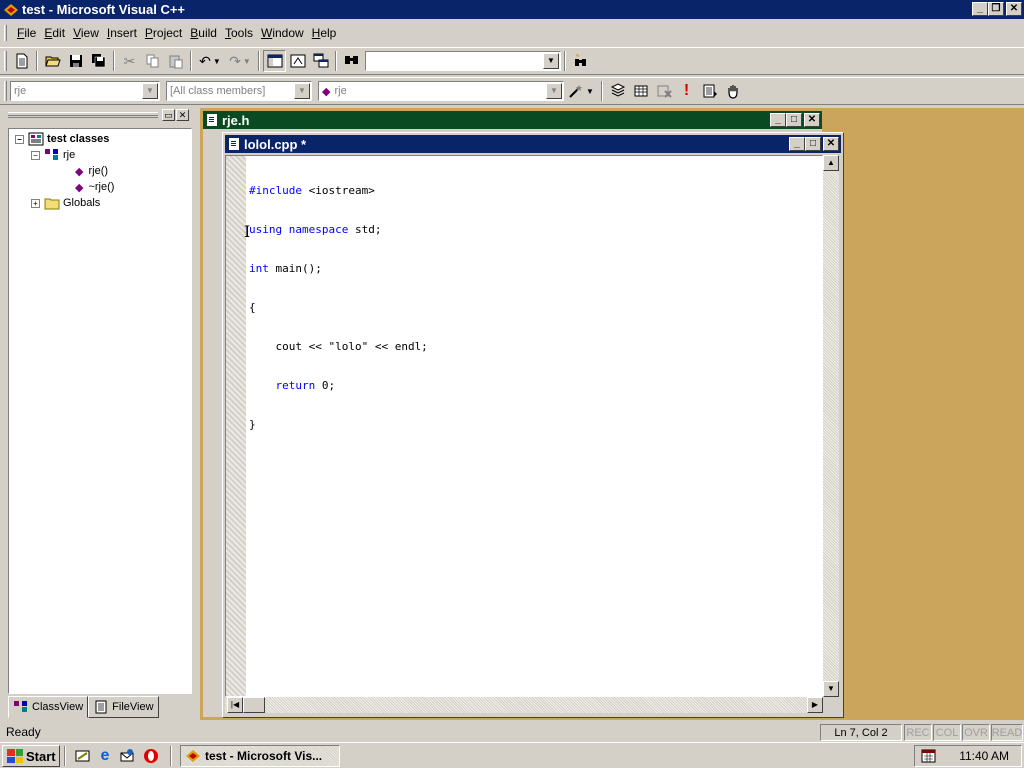  Describe the element at coordinates (98, 61) in the screenshot. I see `save-all-icon` at that location.